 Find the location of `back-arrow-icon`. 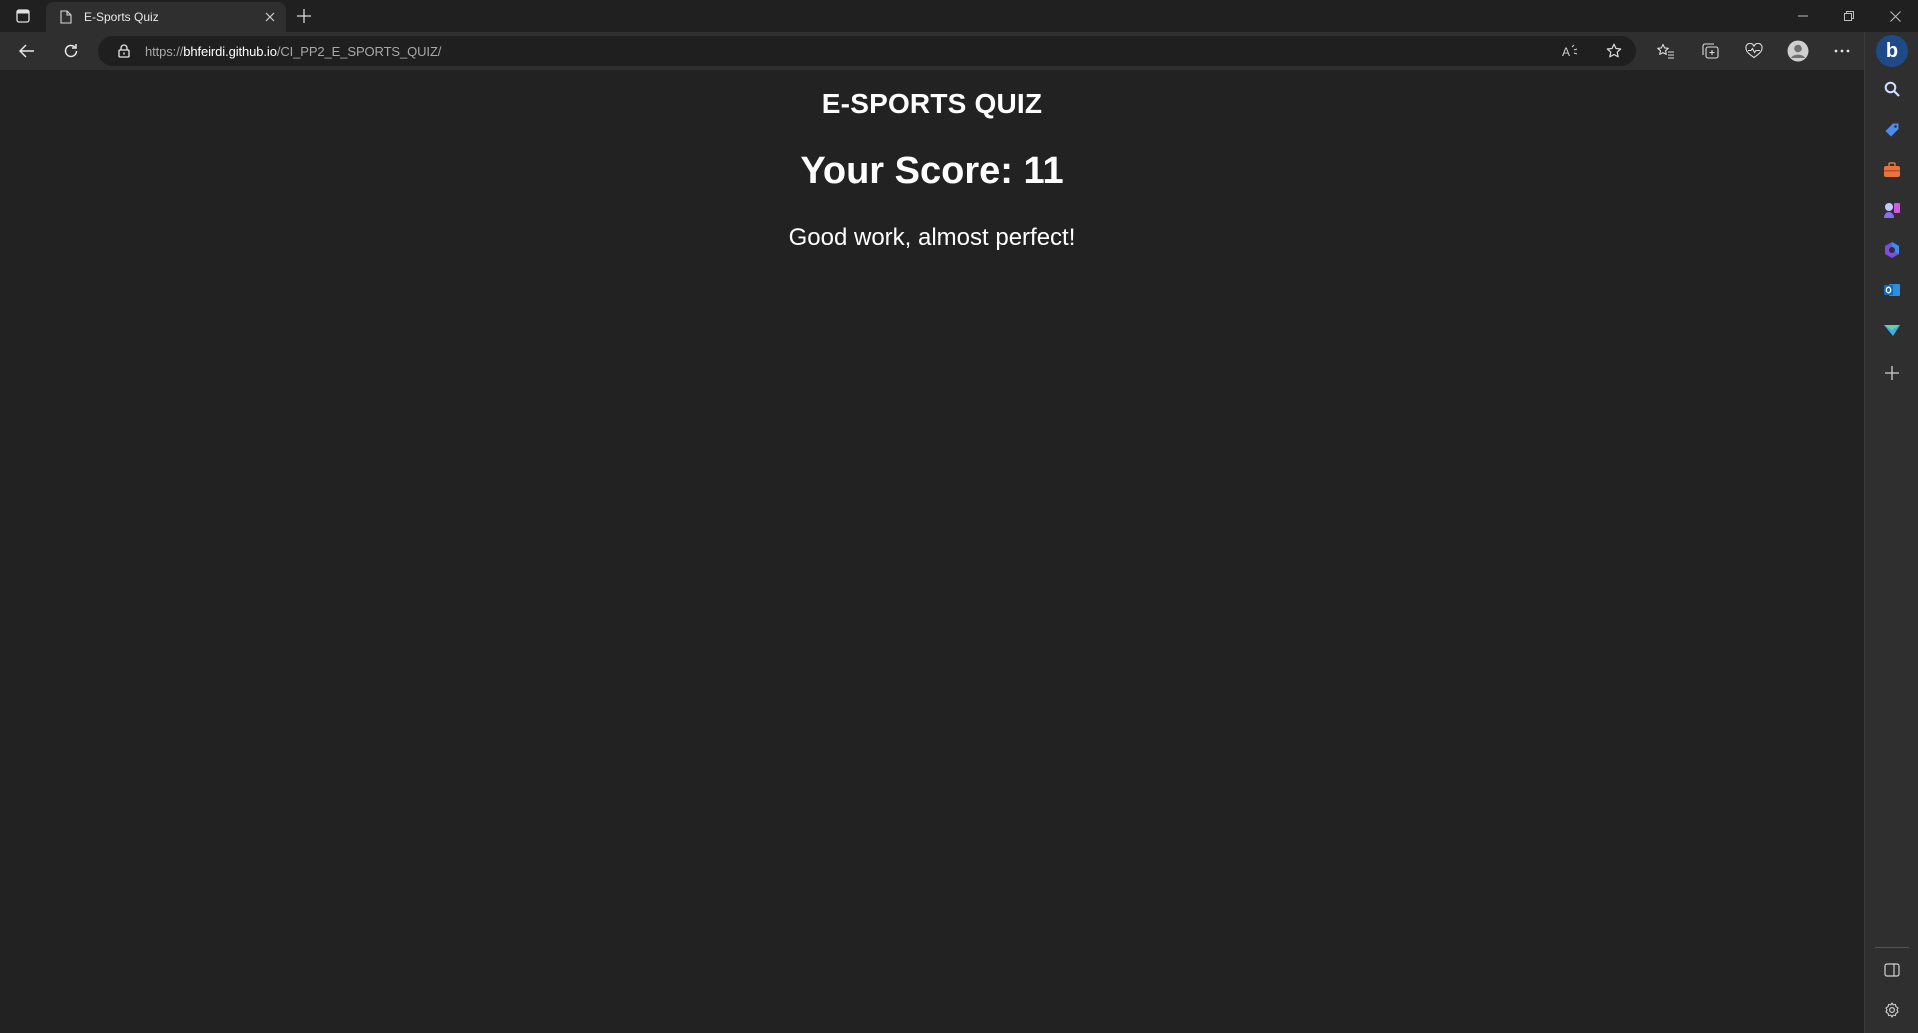

back-arrow-icon is located at coordinates (27, 51).